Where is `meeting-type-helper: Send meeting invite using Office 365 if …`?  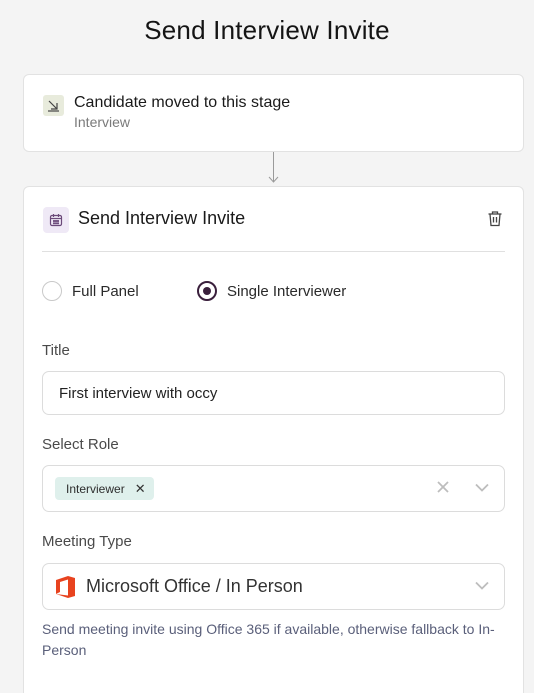
meeting-type-helper: Send meeting invite using Office 365 if … is located at coordinates (268, 639).